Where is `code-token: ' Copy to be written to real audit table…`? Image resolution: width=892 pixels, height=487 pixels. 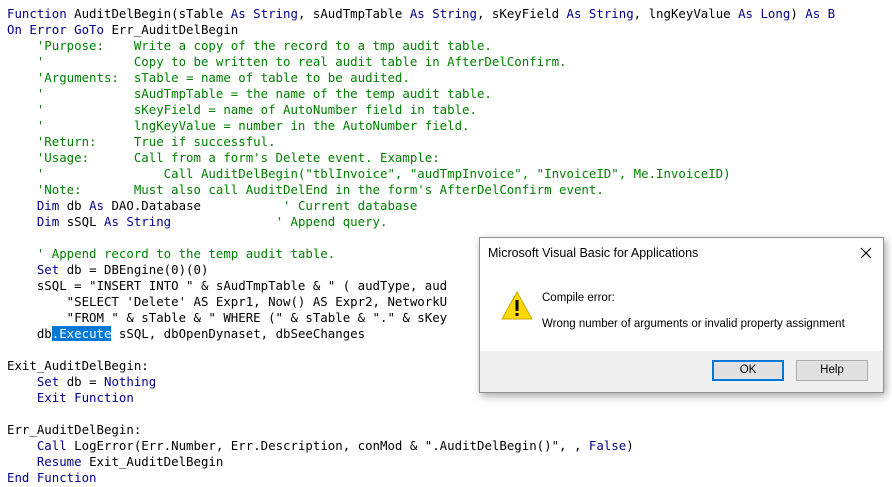
code-token: ' Copy to be written to real audit table… is located at coordinates (287, 61).